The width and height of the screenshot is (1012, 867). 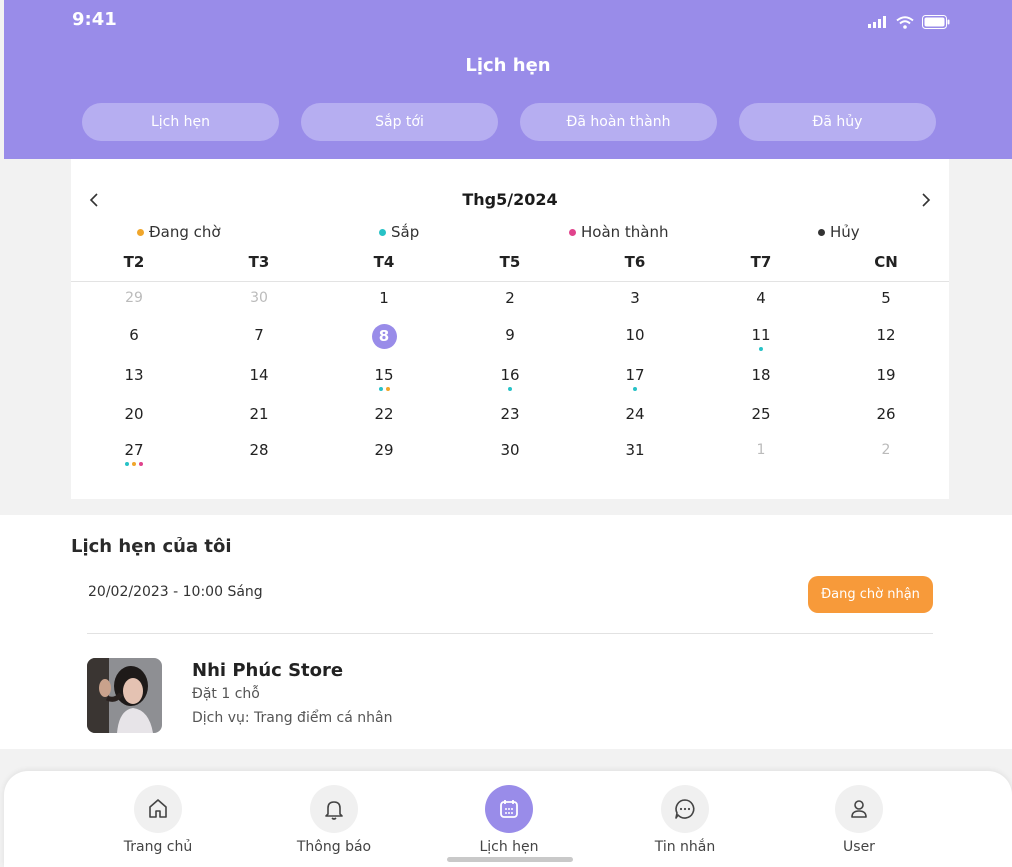 I want to click on calendar-day: 24, so click(x=635, y=419).